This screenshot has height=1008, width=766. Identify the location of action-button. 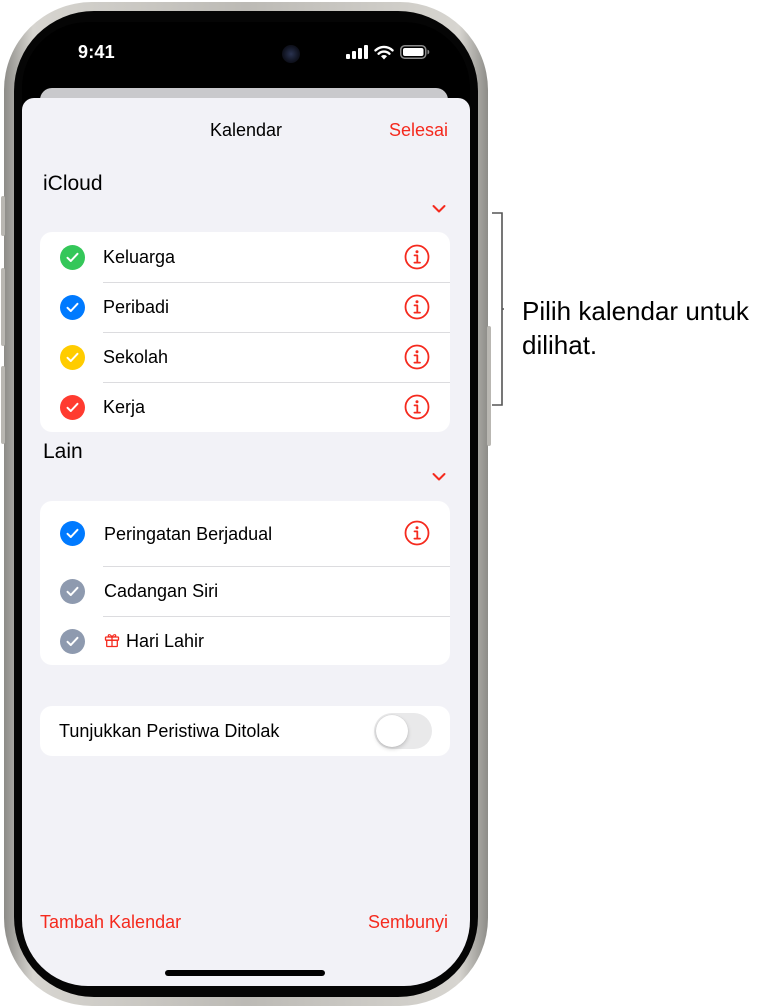
(3, 216).